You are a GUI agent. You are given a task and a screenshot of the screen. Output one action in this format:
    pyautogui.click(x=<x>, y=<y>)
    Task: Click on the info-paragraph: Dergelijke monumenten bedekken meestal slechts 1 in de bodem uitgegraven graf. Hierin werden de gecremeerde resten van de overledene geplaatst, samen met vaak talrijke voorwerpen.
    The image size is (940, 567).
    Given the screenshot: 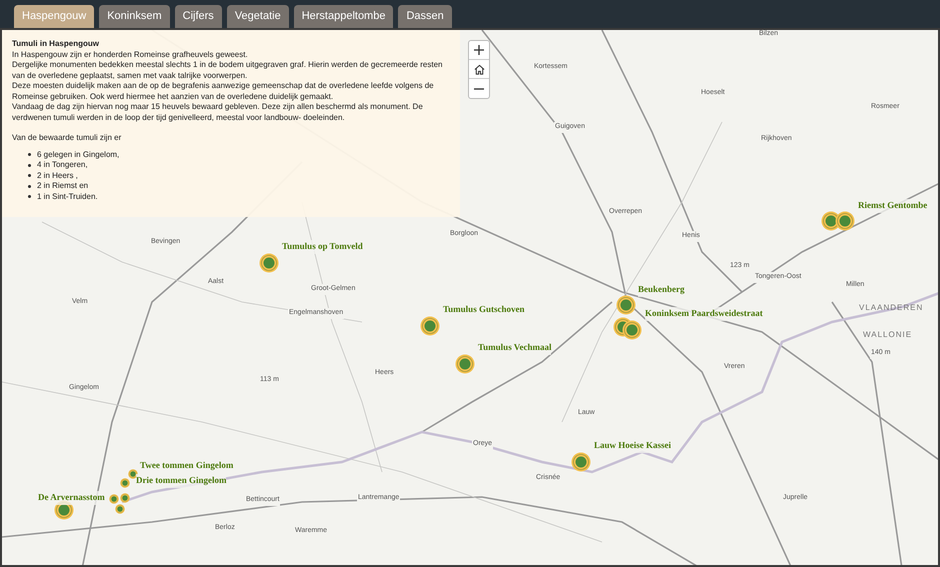 What is the action you would take?
    pyautogui.click(x=228, y=70)
    